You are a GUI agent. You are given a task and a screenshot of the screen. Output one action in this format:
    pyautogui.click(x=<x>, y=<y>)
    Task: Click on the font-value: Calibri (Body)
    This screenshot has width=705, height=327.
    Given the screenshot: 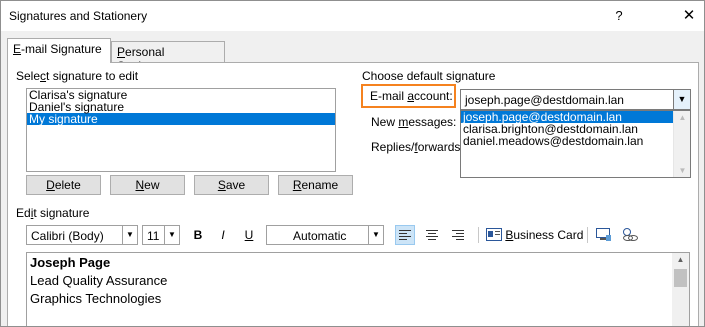 What is the action you would take?
    pyautogui.click(x=67, y=236)
    